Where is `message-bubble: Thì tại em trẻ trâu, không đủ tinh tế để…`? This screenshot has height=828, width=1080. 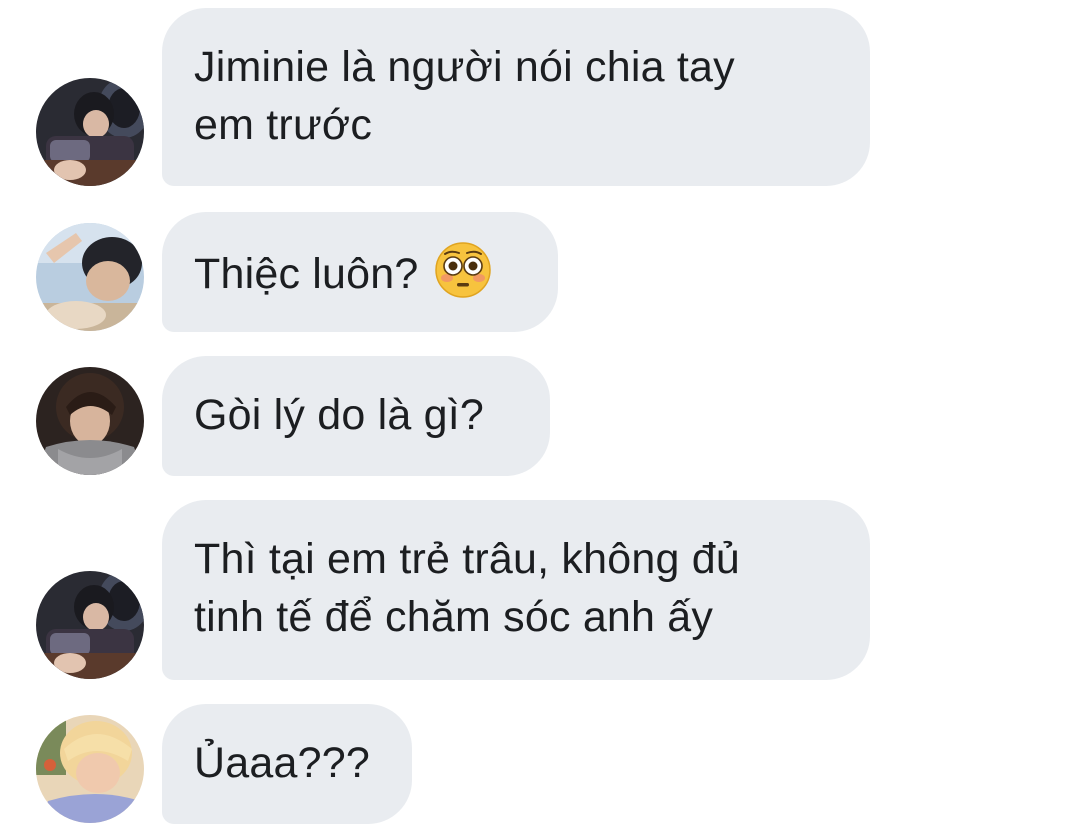
message-bubble: Thì tại em trẻ trâu, không đủ tinh tế để… is located at coordinates (516, 590).